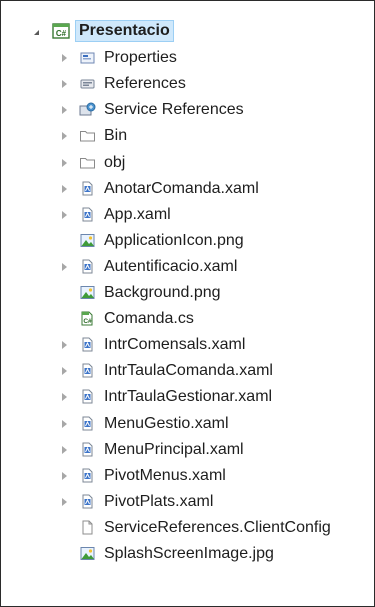 The width and height of the screenshot is (375, 607). Describe the element at coordinates (165, 475) in the screenshot. I see `tree-item-label: PivotMenus.xaml` at that location.